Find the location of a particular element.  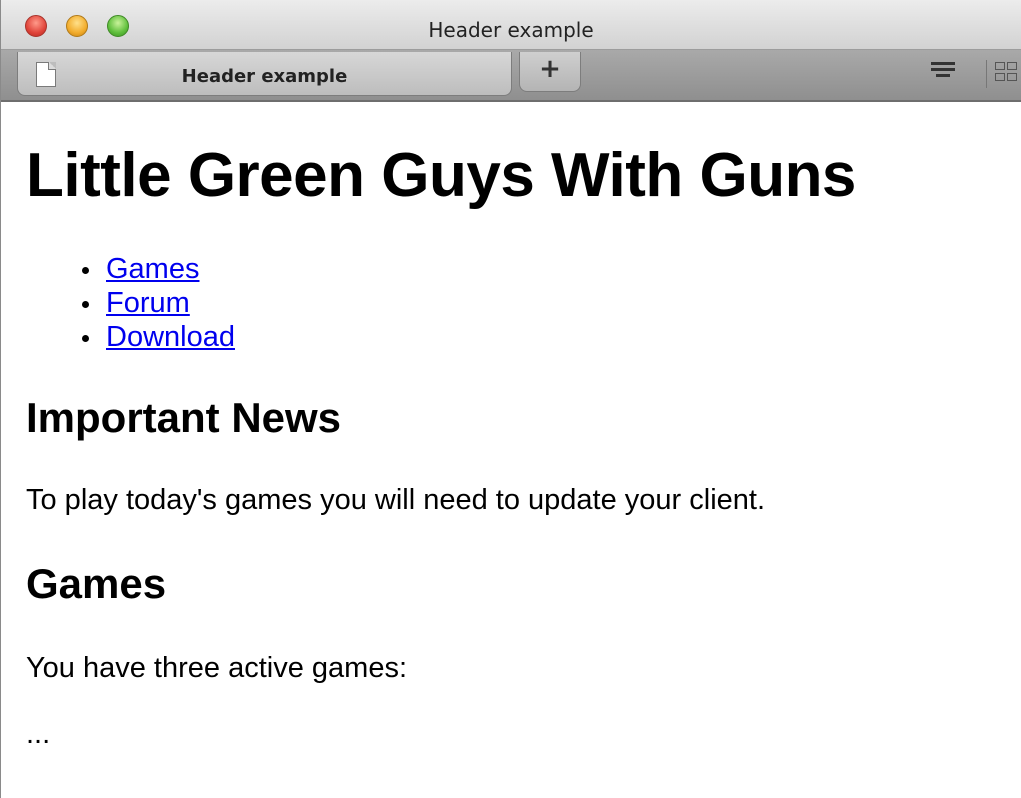

list-item: Forum is located at coordinates (158, 303).